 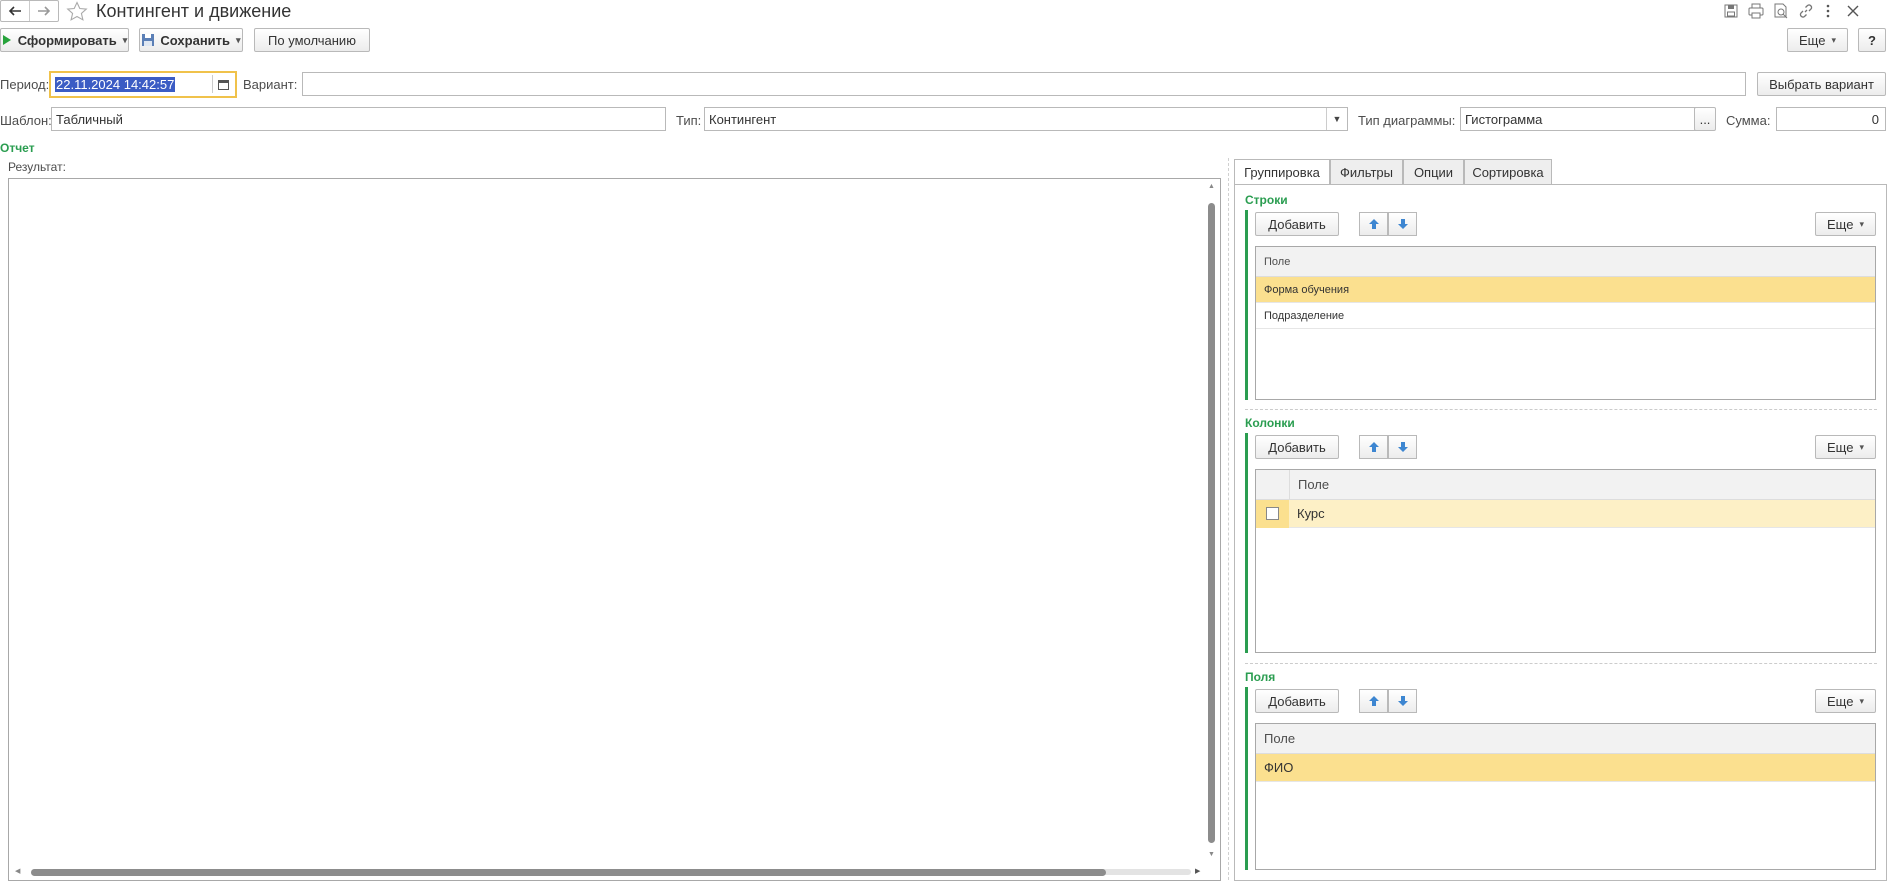 What do you see at coordinates (6, 40) in the screenshot?
I see `play-icon` at bounding box center [6, 40].